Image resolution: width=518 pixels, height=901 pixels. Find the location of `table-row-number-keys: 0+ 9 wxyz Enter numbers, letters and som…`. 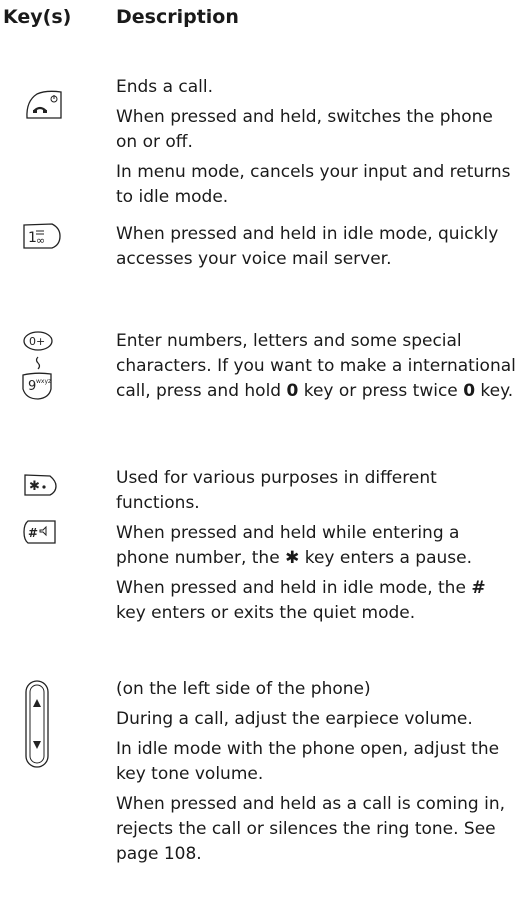

table-row-number-keys: 0+ 9 wxyz Enter numbers, letters and som… is located at coordinates (259, 384).